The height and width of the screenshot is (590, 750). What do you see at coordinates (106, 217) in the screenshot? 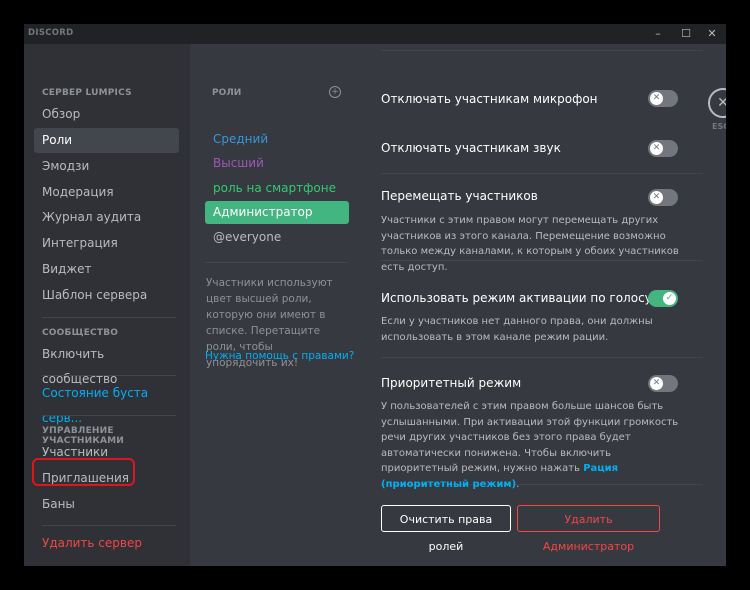
I see `sidebar-item-audit-log: Журнал аудита` at bounding box center [106, 217].